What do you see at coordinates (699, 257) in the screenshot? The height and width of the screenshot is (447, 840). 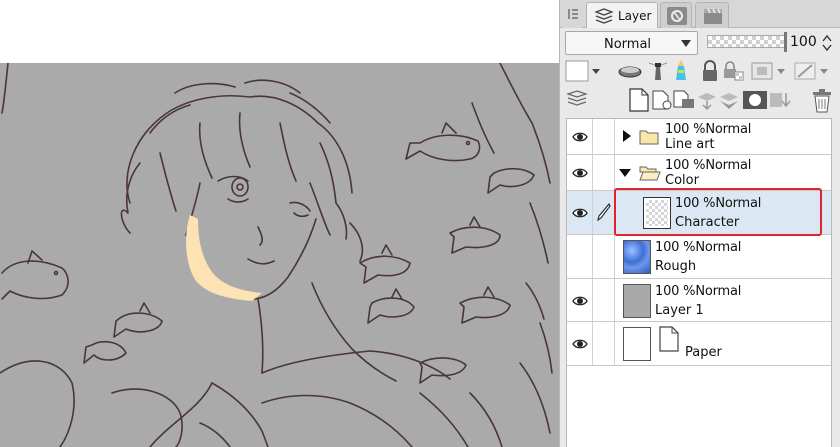 I see `layer-row-rough: 100 %Normal Rough` at bounding box center [699, 257].